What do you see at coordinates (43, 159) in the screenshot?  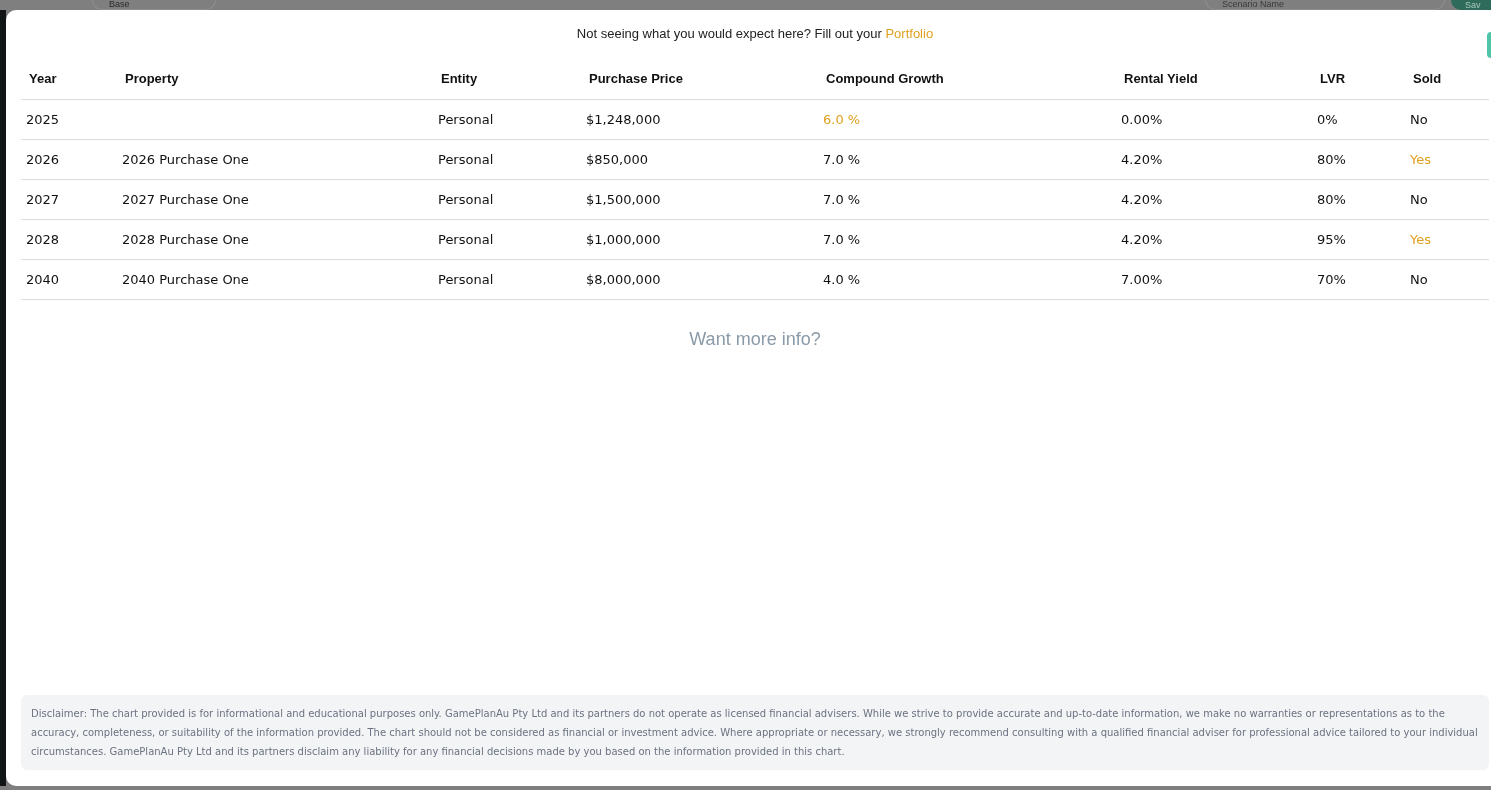 I see `table-cell: 2026` at bounding box center [43, 159].